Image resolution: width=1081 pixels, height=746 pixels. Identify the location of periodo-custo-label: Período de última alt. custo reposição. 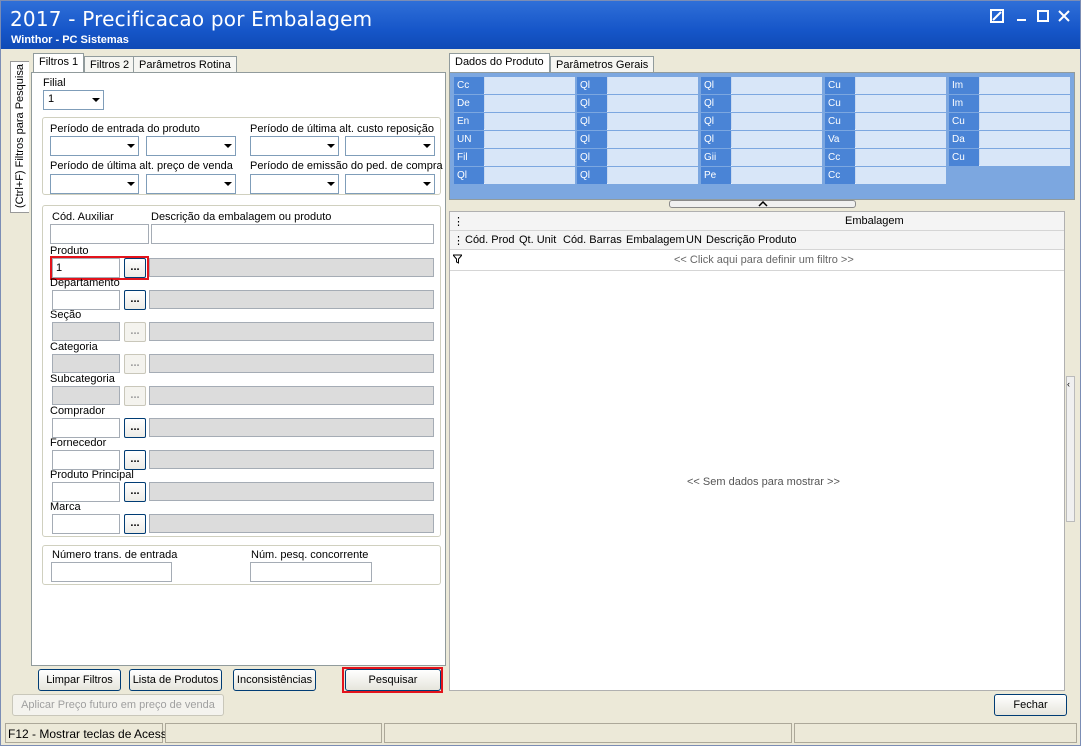
(342, 129).